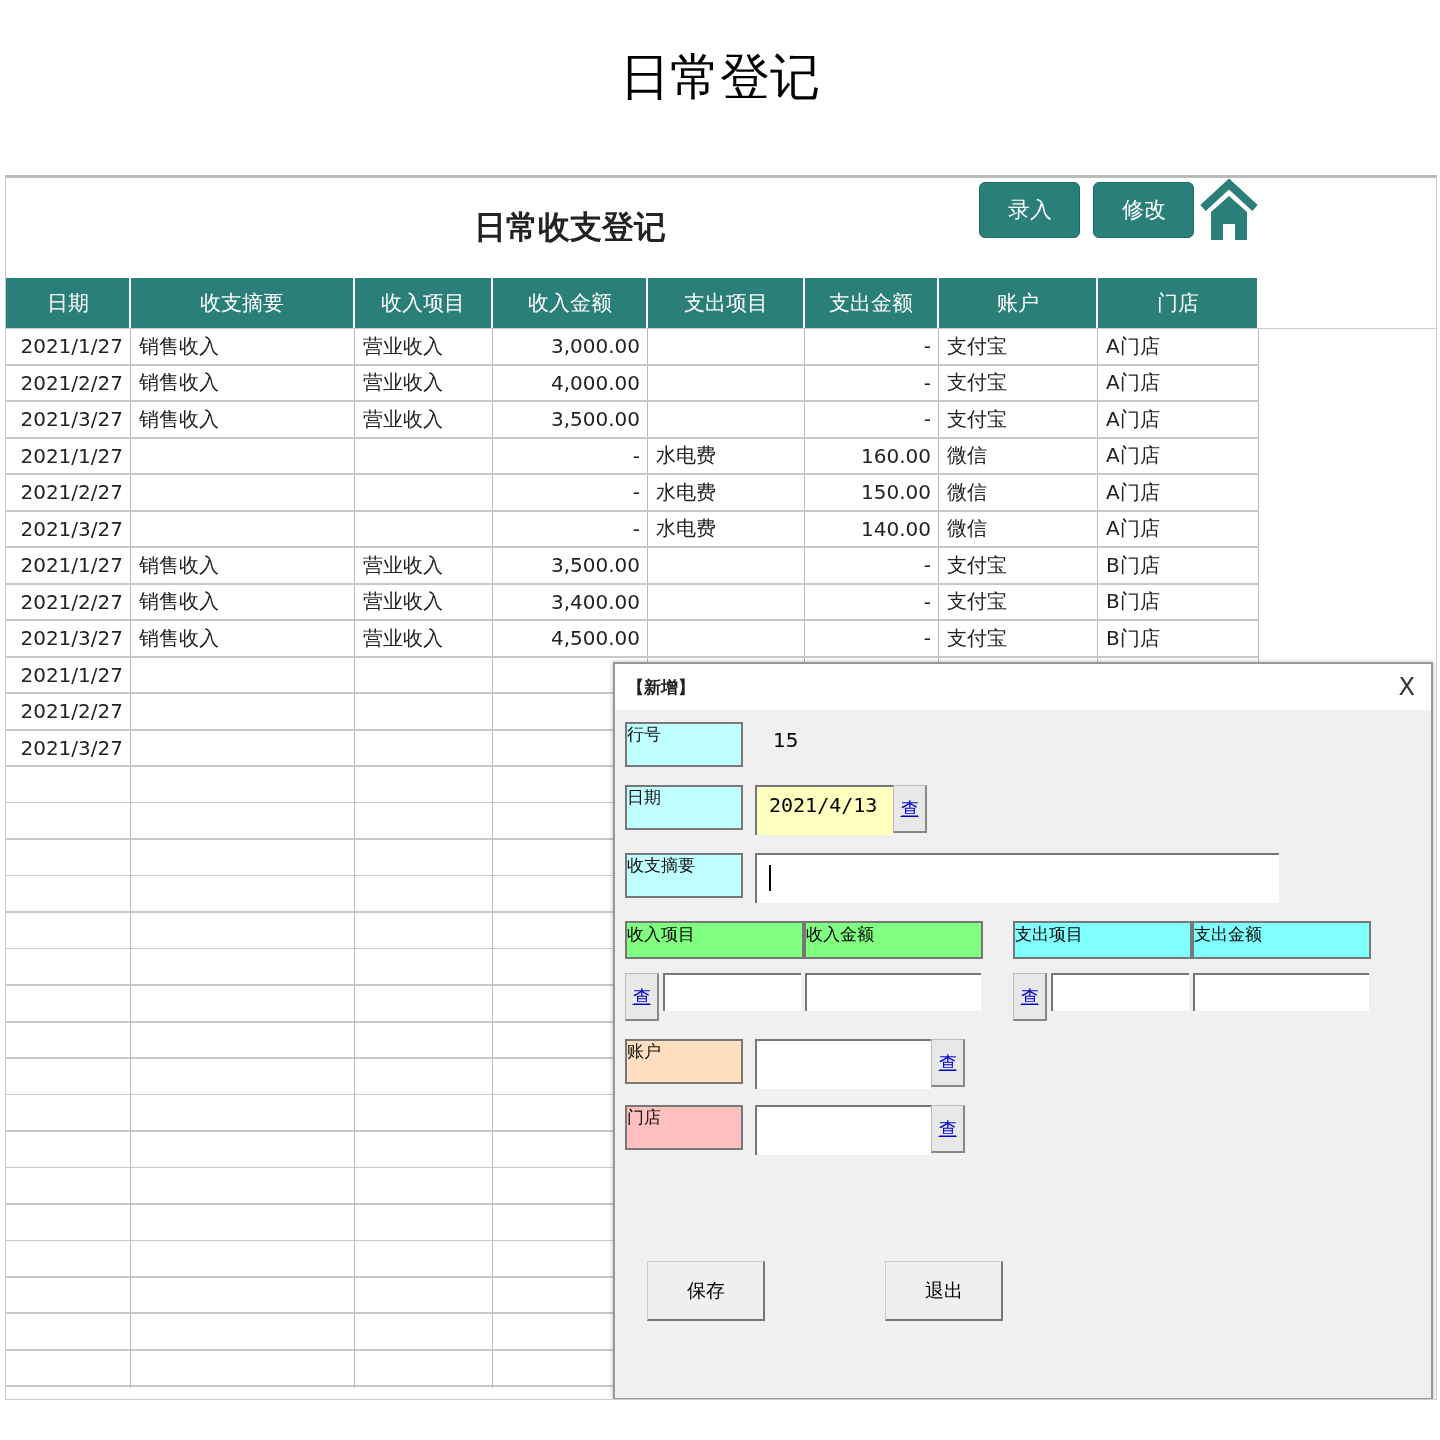  What do you see at coordinates (786, 740) in the screenshot?
I see `row-number-value: 15` at bounding box center [786, 740].